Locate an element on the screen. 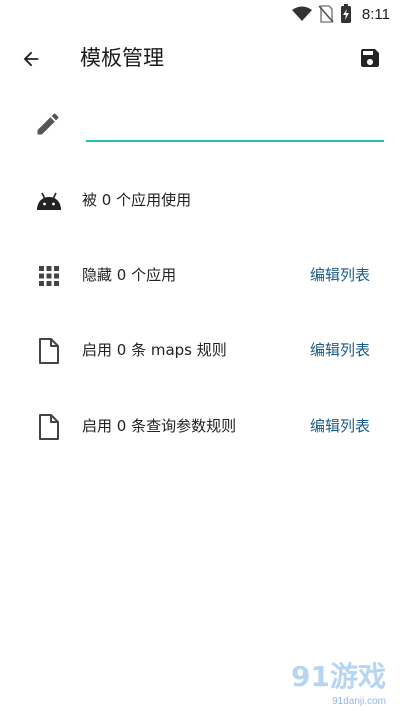 The image size is (400, 711). save-button is located at coordinates (370, 58).